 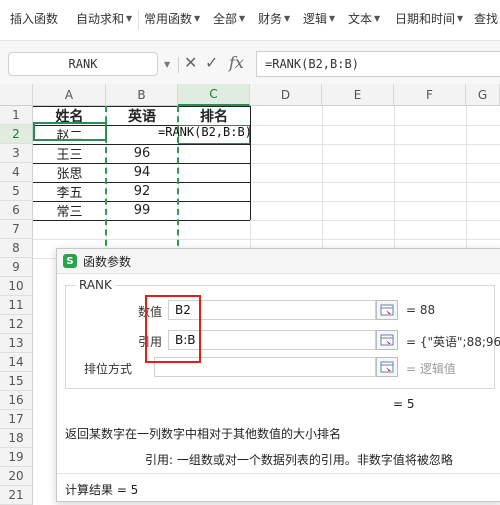 I want to click on row-header: 11, so click(x=16, y=305).